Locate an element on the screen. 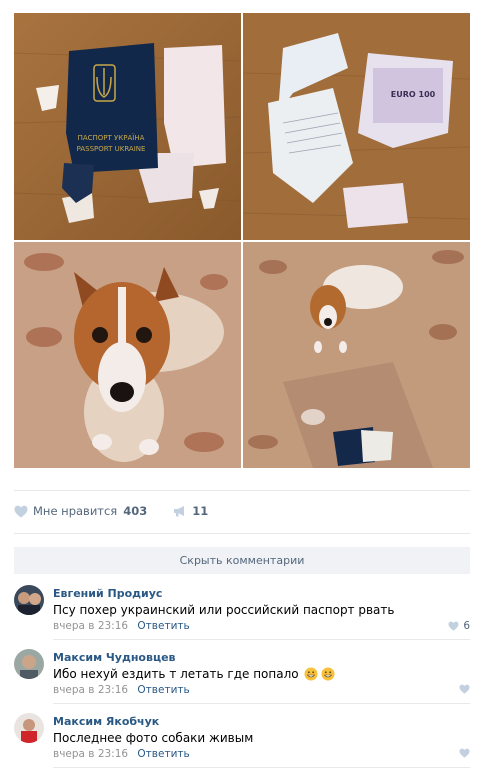 The height and width of the screenshot is (772, 490). comment-text-row: Ибо нехуй ездить т летать где попало is located at coordinates (194, 674).